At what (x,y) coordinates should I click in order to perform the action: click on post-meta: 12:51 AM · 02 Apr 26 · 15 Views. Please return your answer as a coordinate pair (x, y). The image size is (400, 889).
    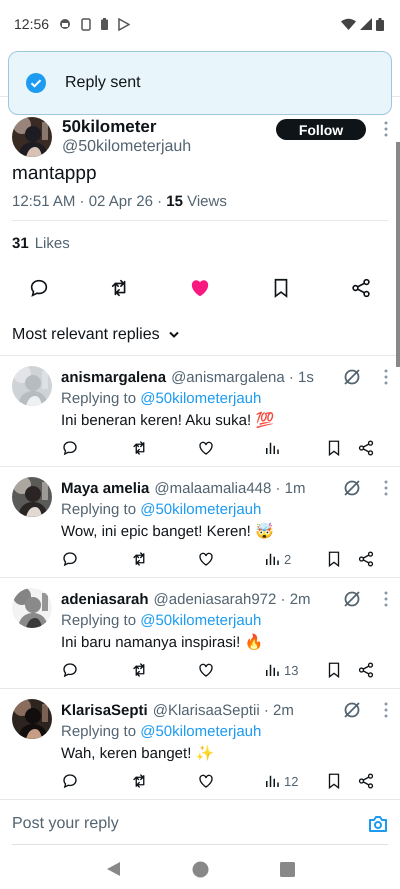
    Looking at the image, I should click on (200, 207).